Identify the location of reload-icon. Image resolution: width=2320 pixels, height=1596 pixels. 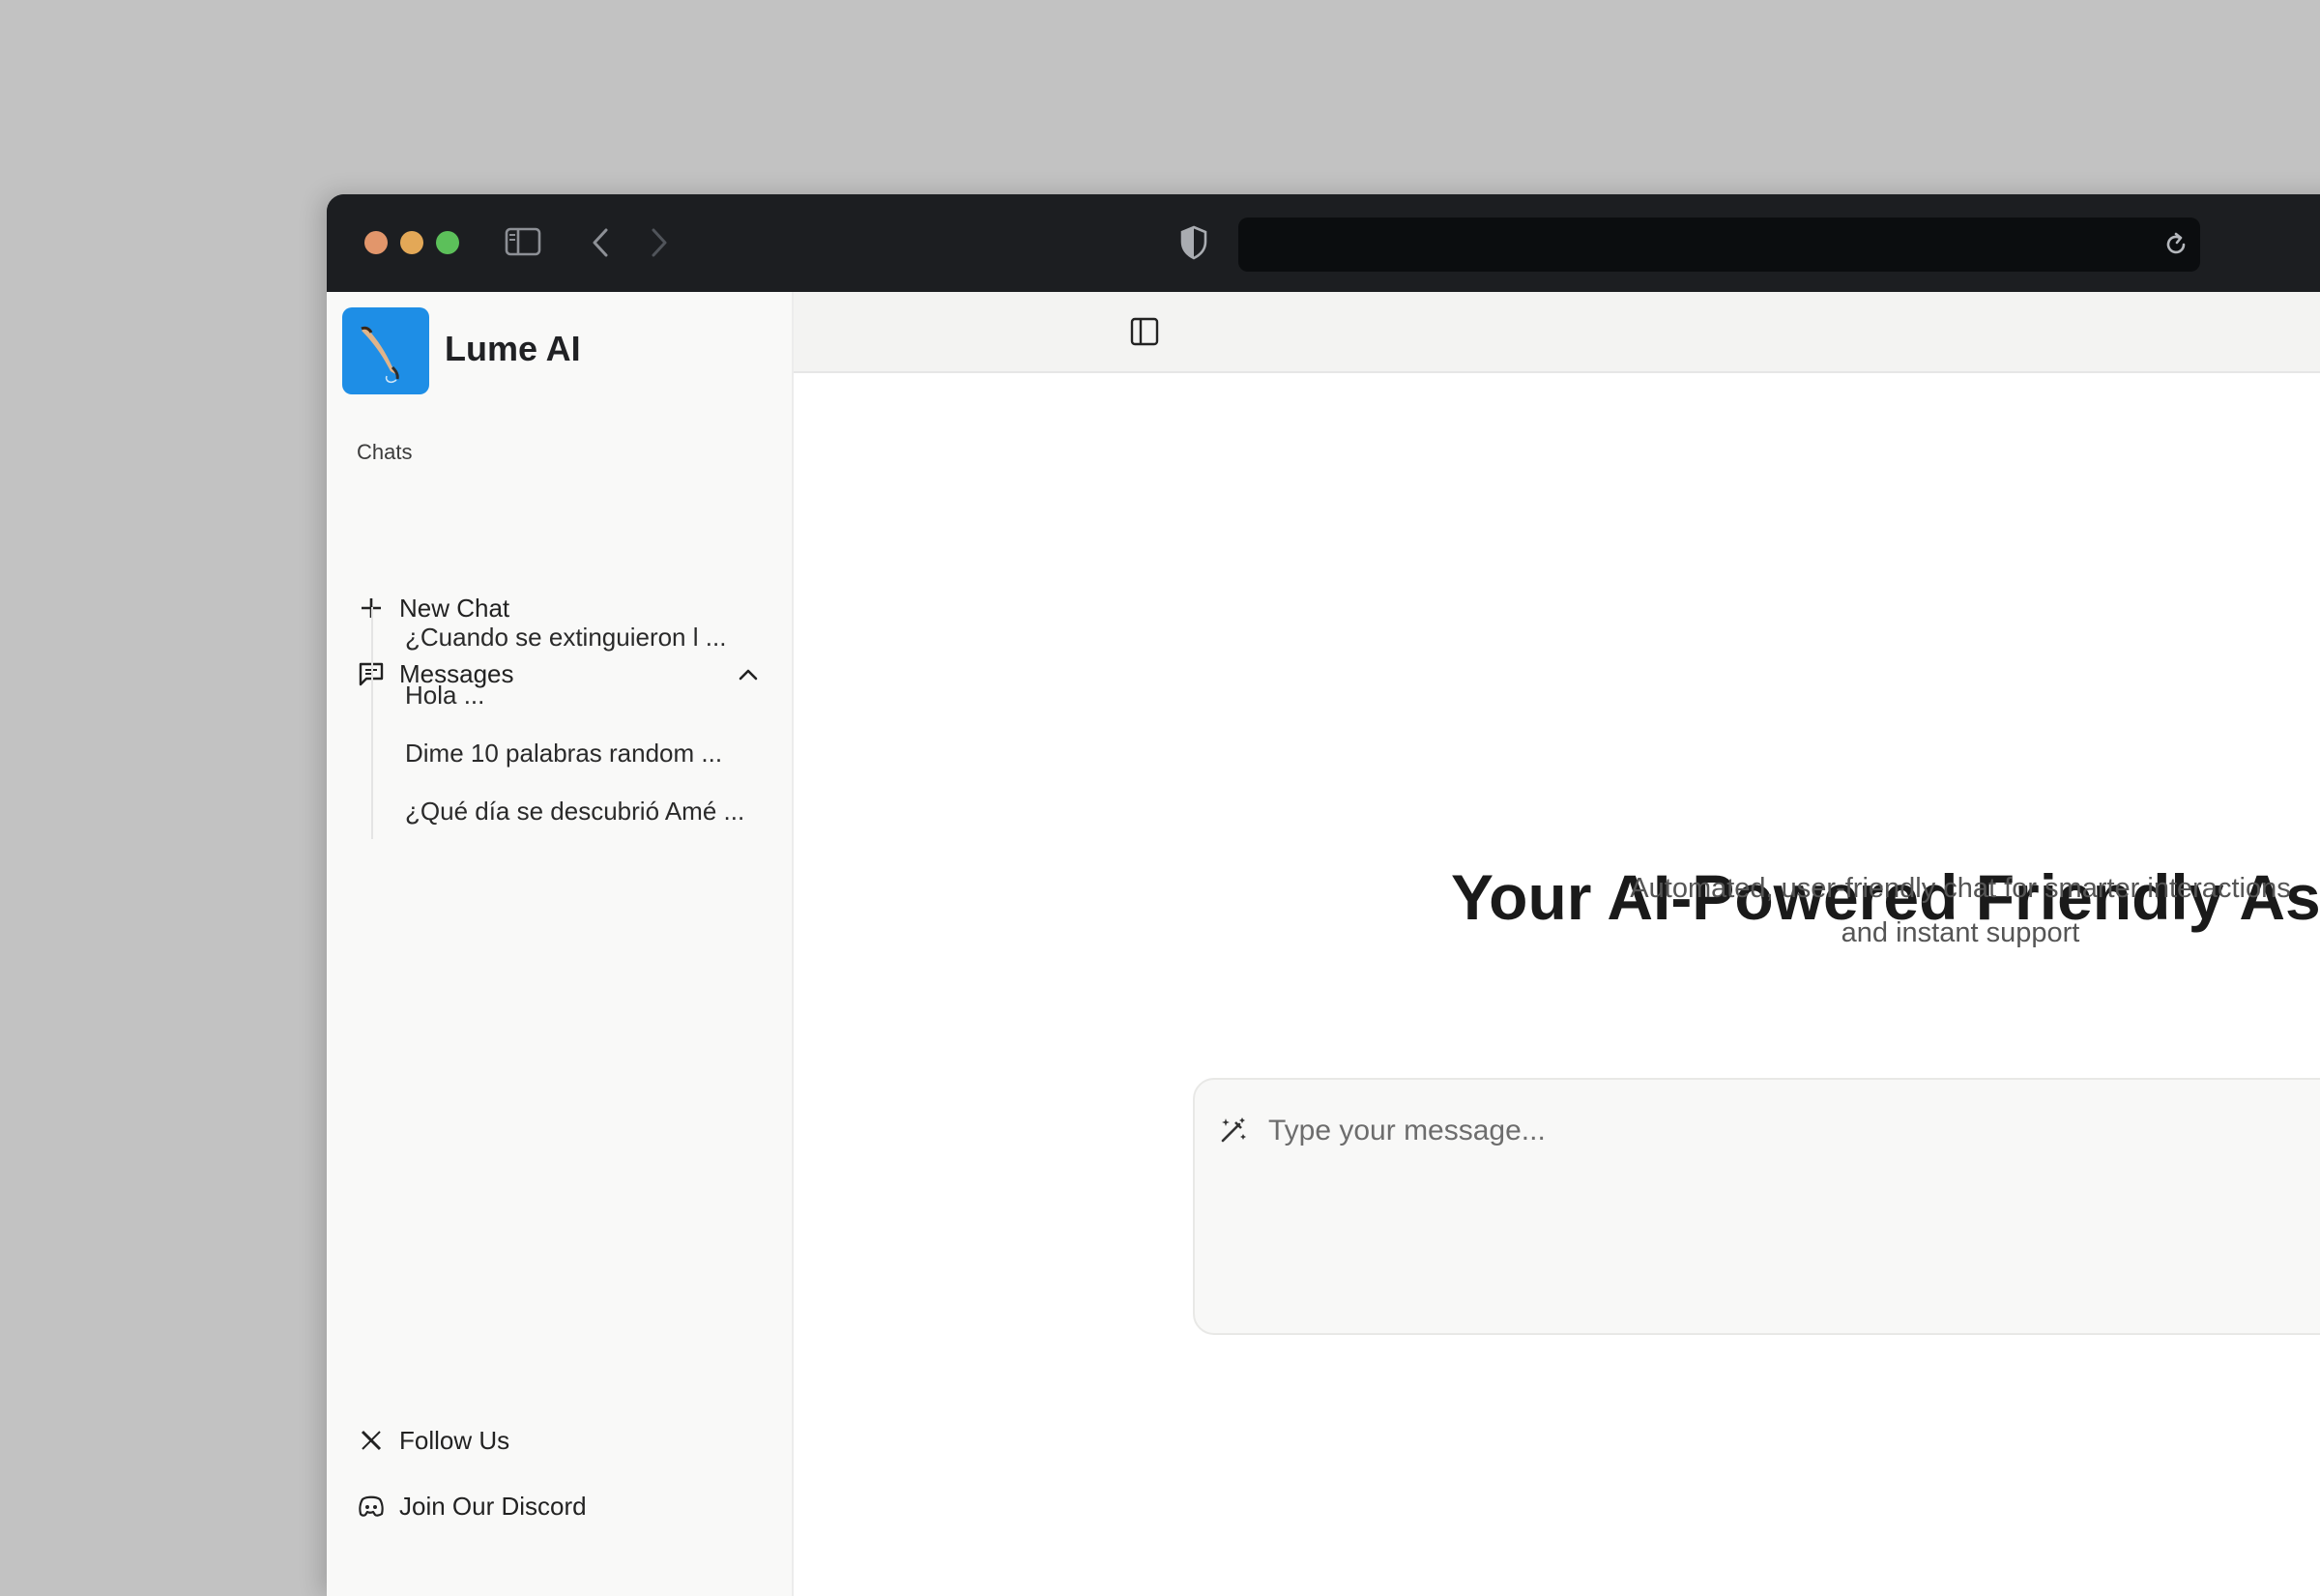
(2176, 247).